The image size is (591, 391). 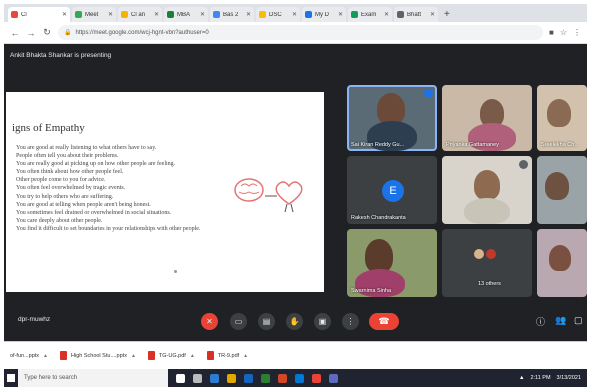 I want to click on download-item: TG-UG.pdf ▲, so click(x=171, y=355).